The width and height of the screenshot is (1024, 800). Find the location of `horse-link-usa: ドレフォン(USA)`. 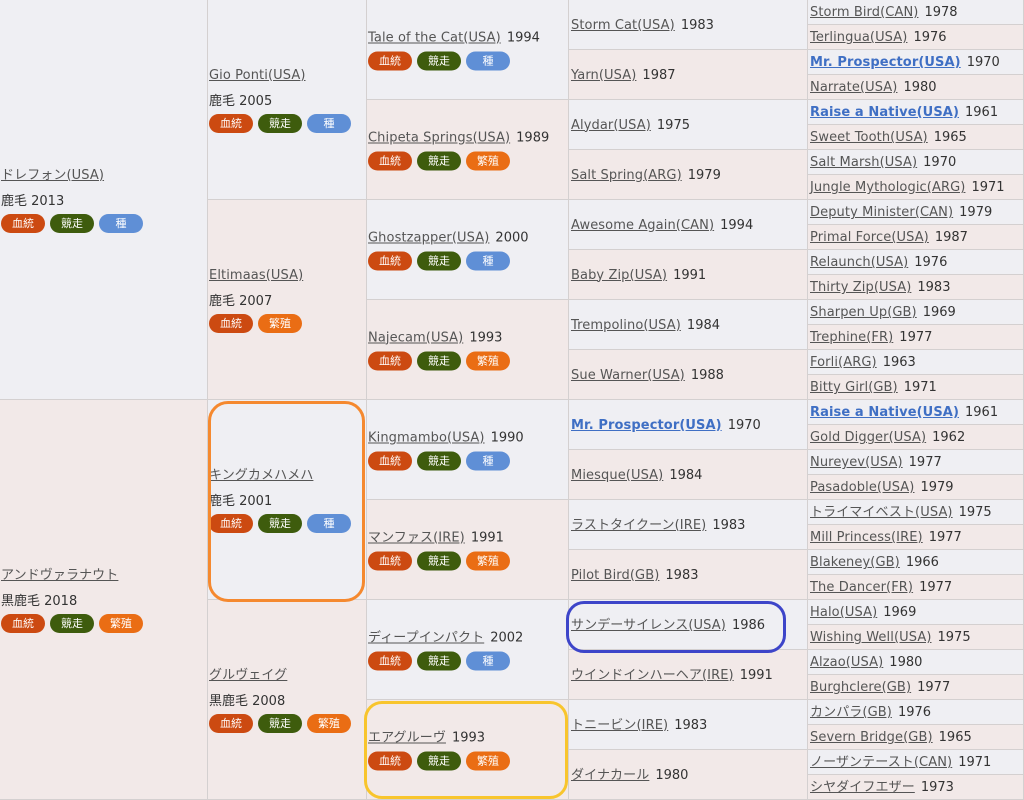

horse-link-usa: ドレフォン(USA) is located at coordinates (52, 175).